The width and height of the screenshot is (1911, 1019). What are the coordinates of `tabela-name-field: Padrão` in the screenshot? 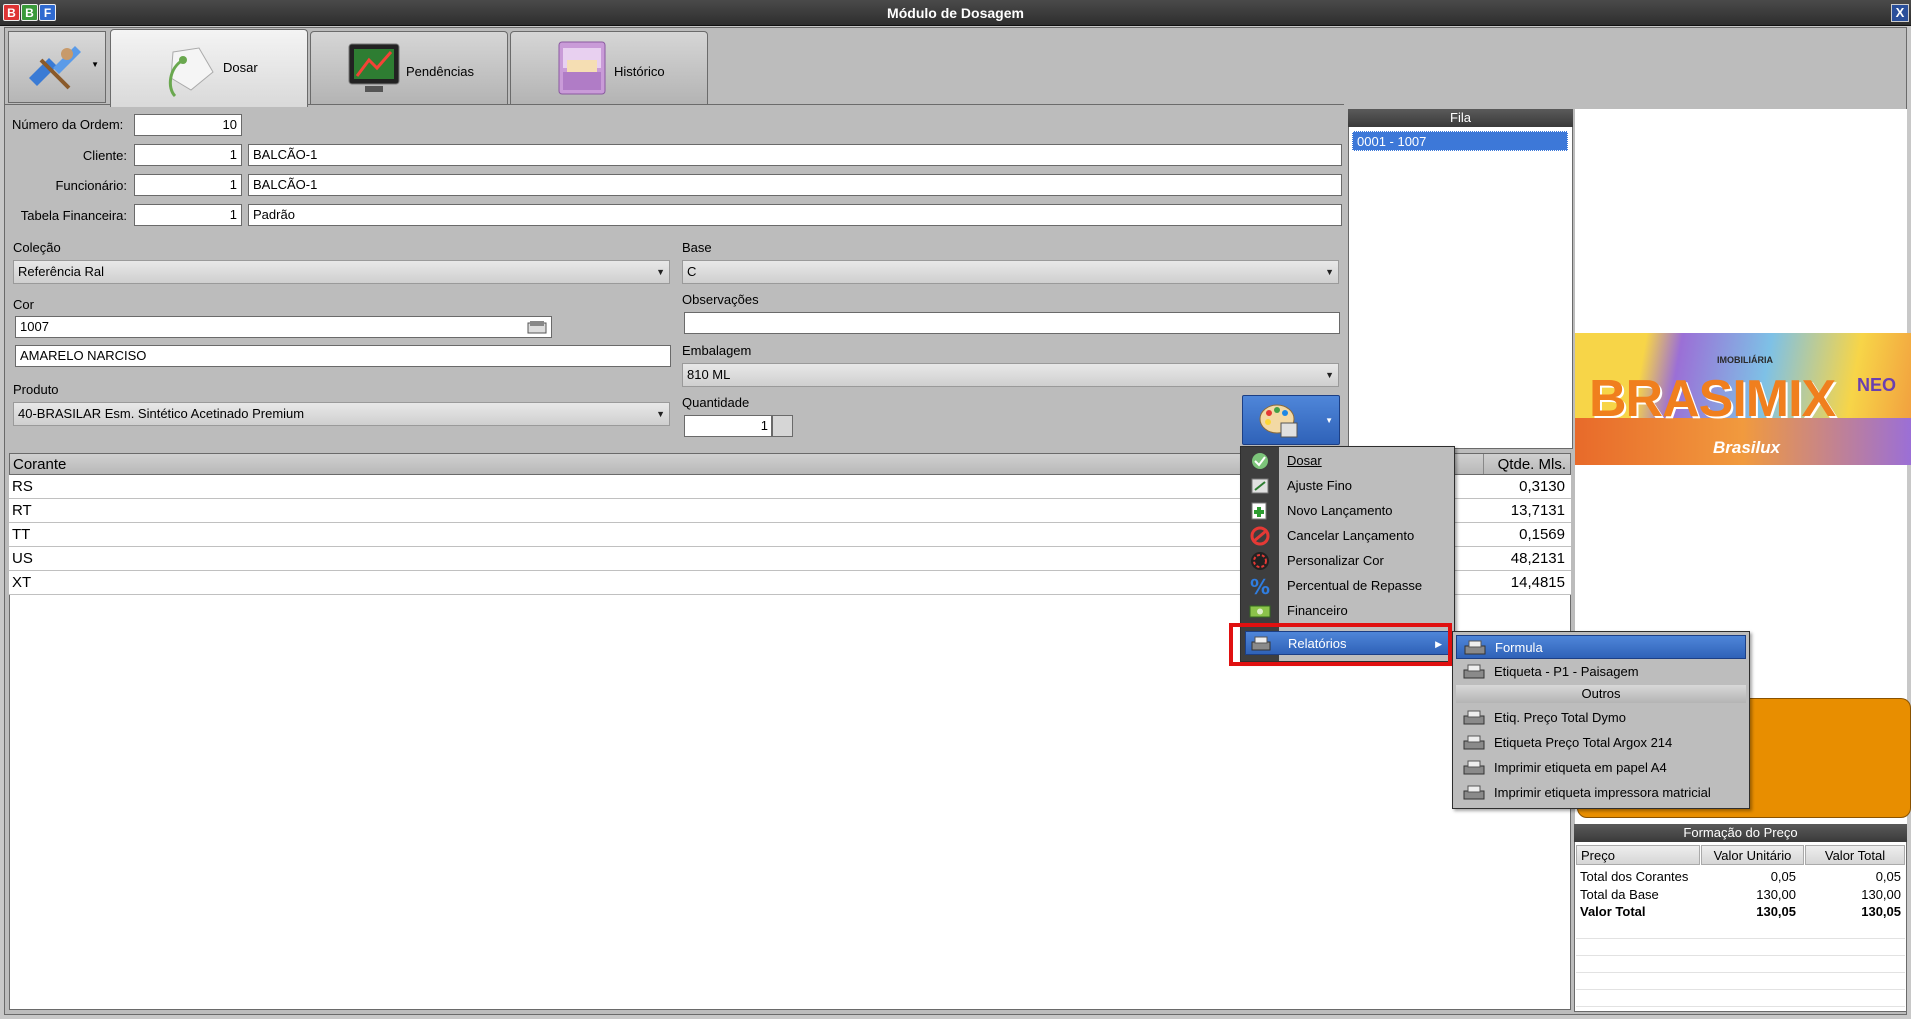 It's located at (795, 215).